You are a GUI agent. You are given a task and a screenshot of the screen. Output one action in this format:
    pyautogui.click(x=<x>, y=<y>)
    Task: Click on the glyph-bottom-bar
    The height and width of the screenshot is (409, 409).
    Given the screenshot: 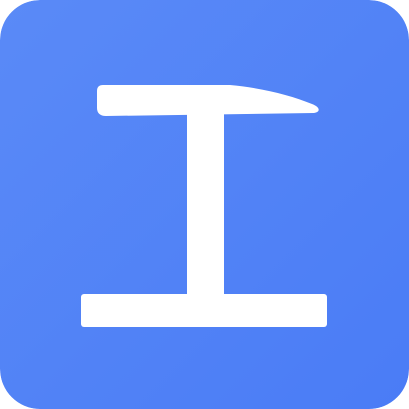 What is the action you would take?
    pyautogui.click(x=204, y=310)
    